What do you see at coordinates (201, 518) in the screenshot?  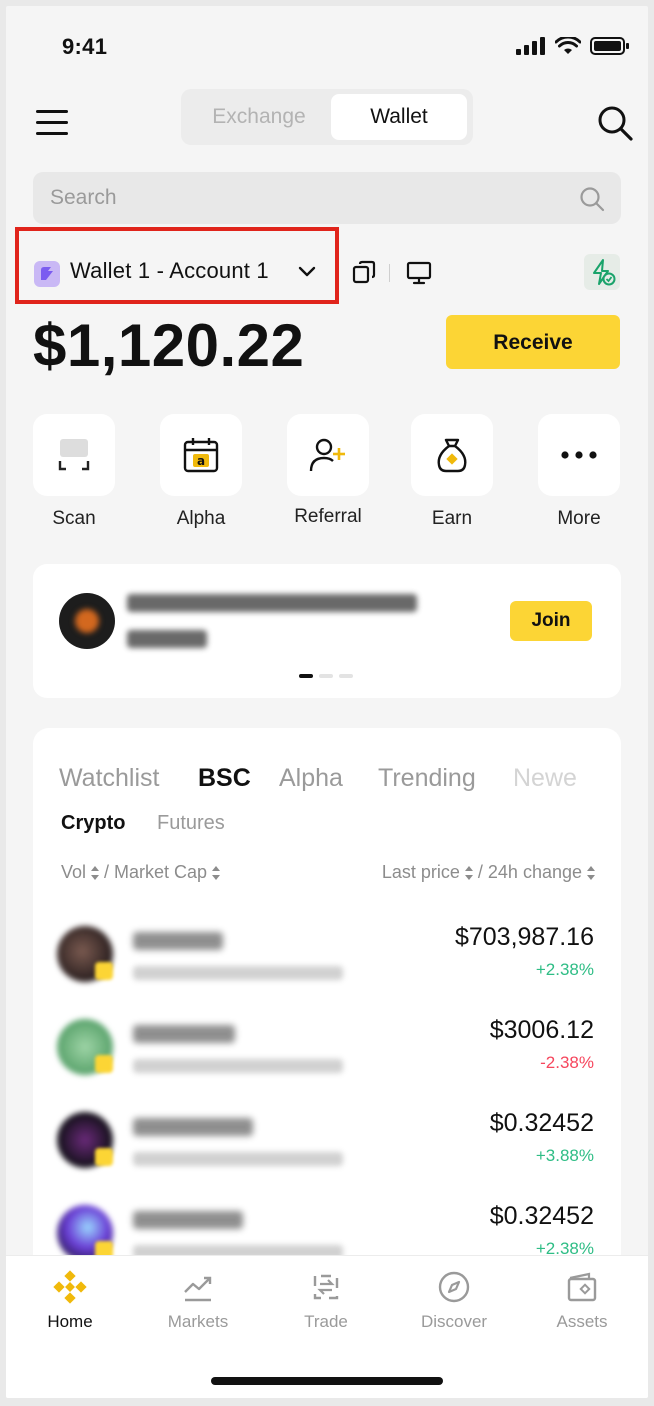 I see `quick-action-label: Alpha` at bounding box center [201, 518].